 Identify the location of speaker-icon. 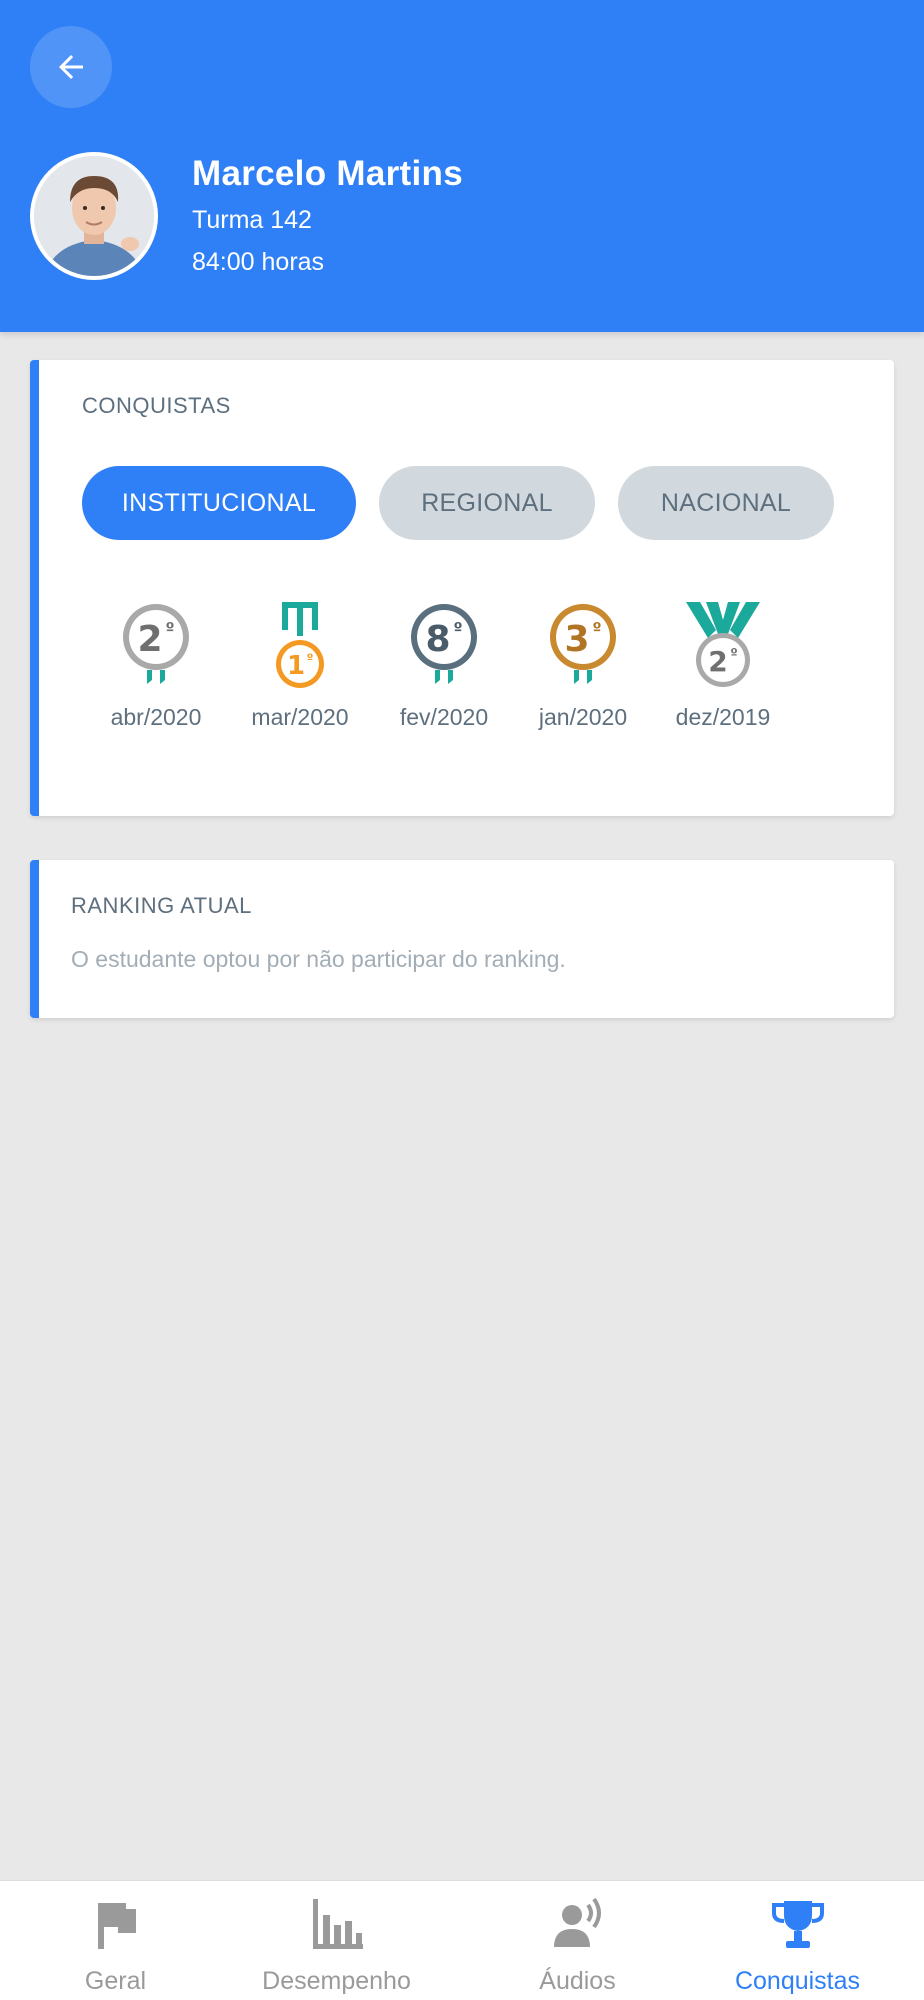
(577, 1922).